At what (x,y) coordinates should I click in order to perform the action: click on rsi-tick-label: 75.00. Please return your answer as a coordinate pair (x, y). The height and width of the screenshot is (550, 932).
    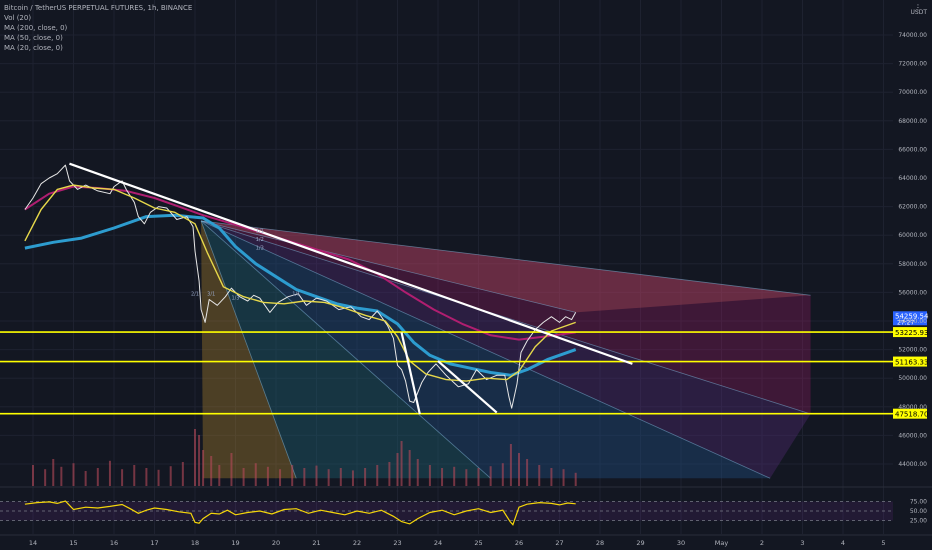
    Looking at the image, I should click on (918, 502).